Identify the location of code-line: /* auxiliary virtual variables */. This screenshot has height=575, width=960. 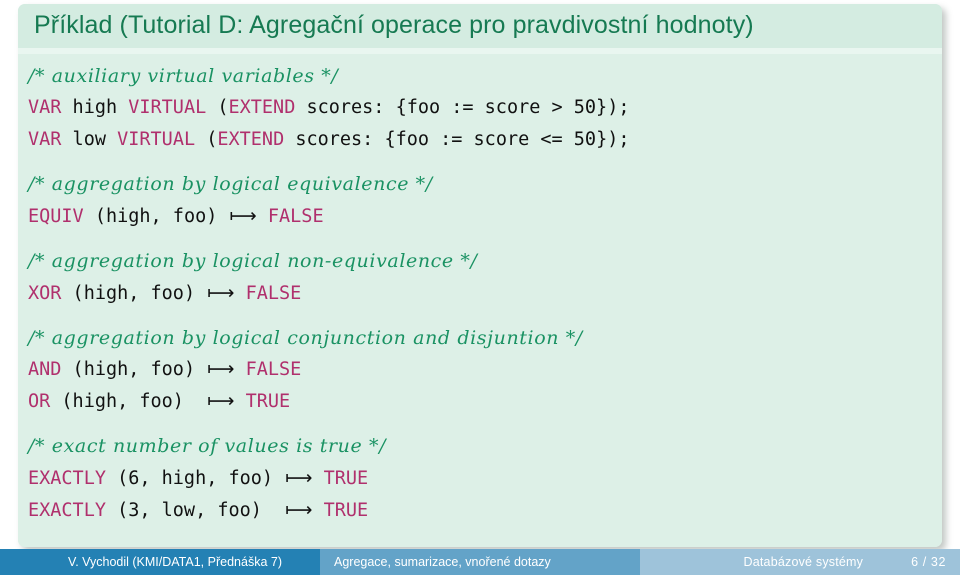
(485, 76).